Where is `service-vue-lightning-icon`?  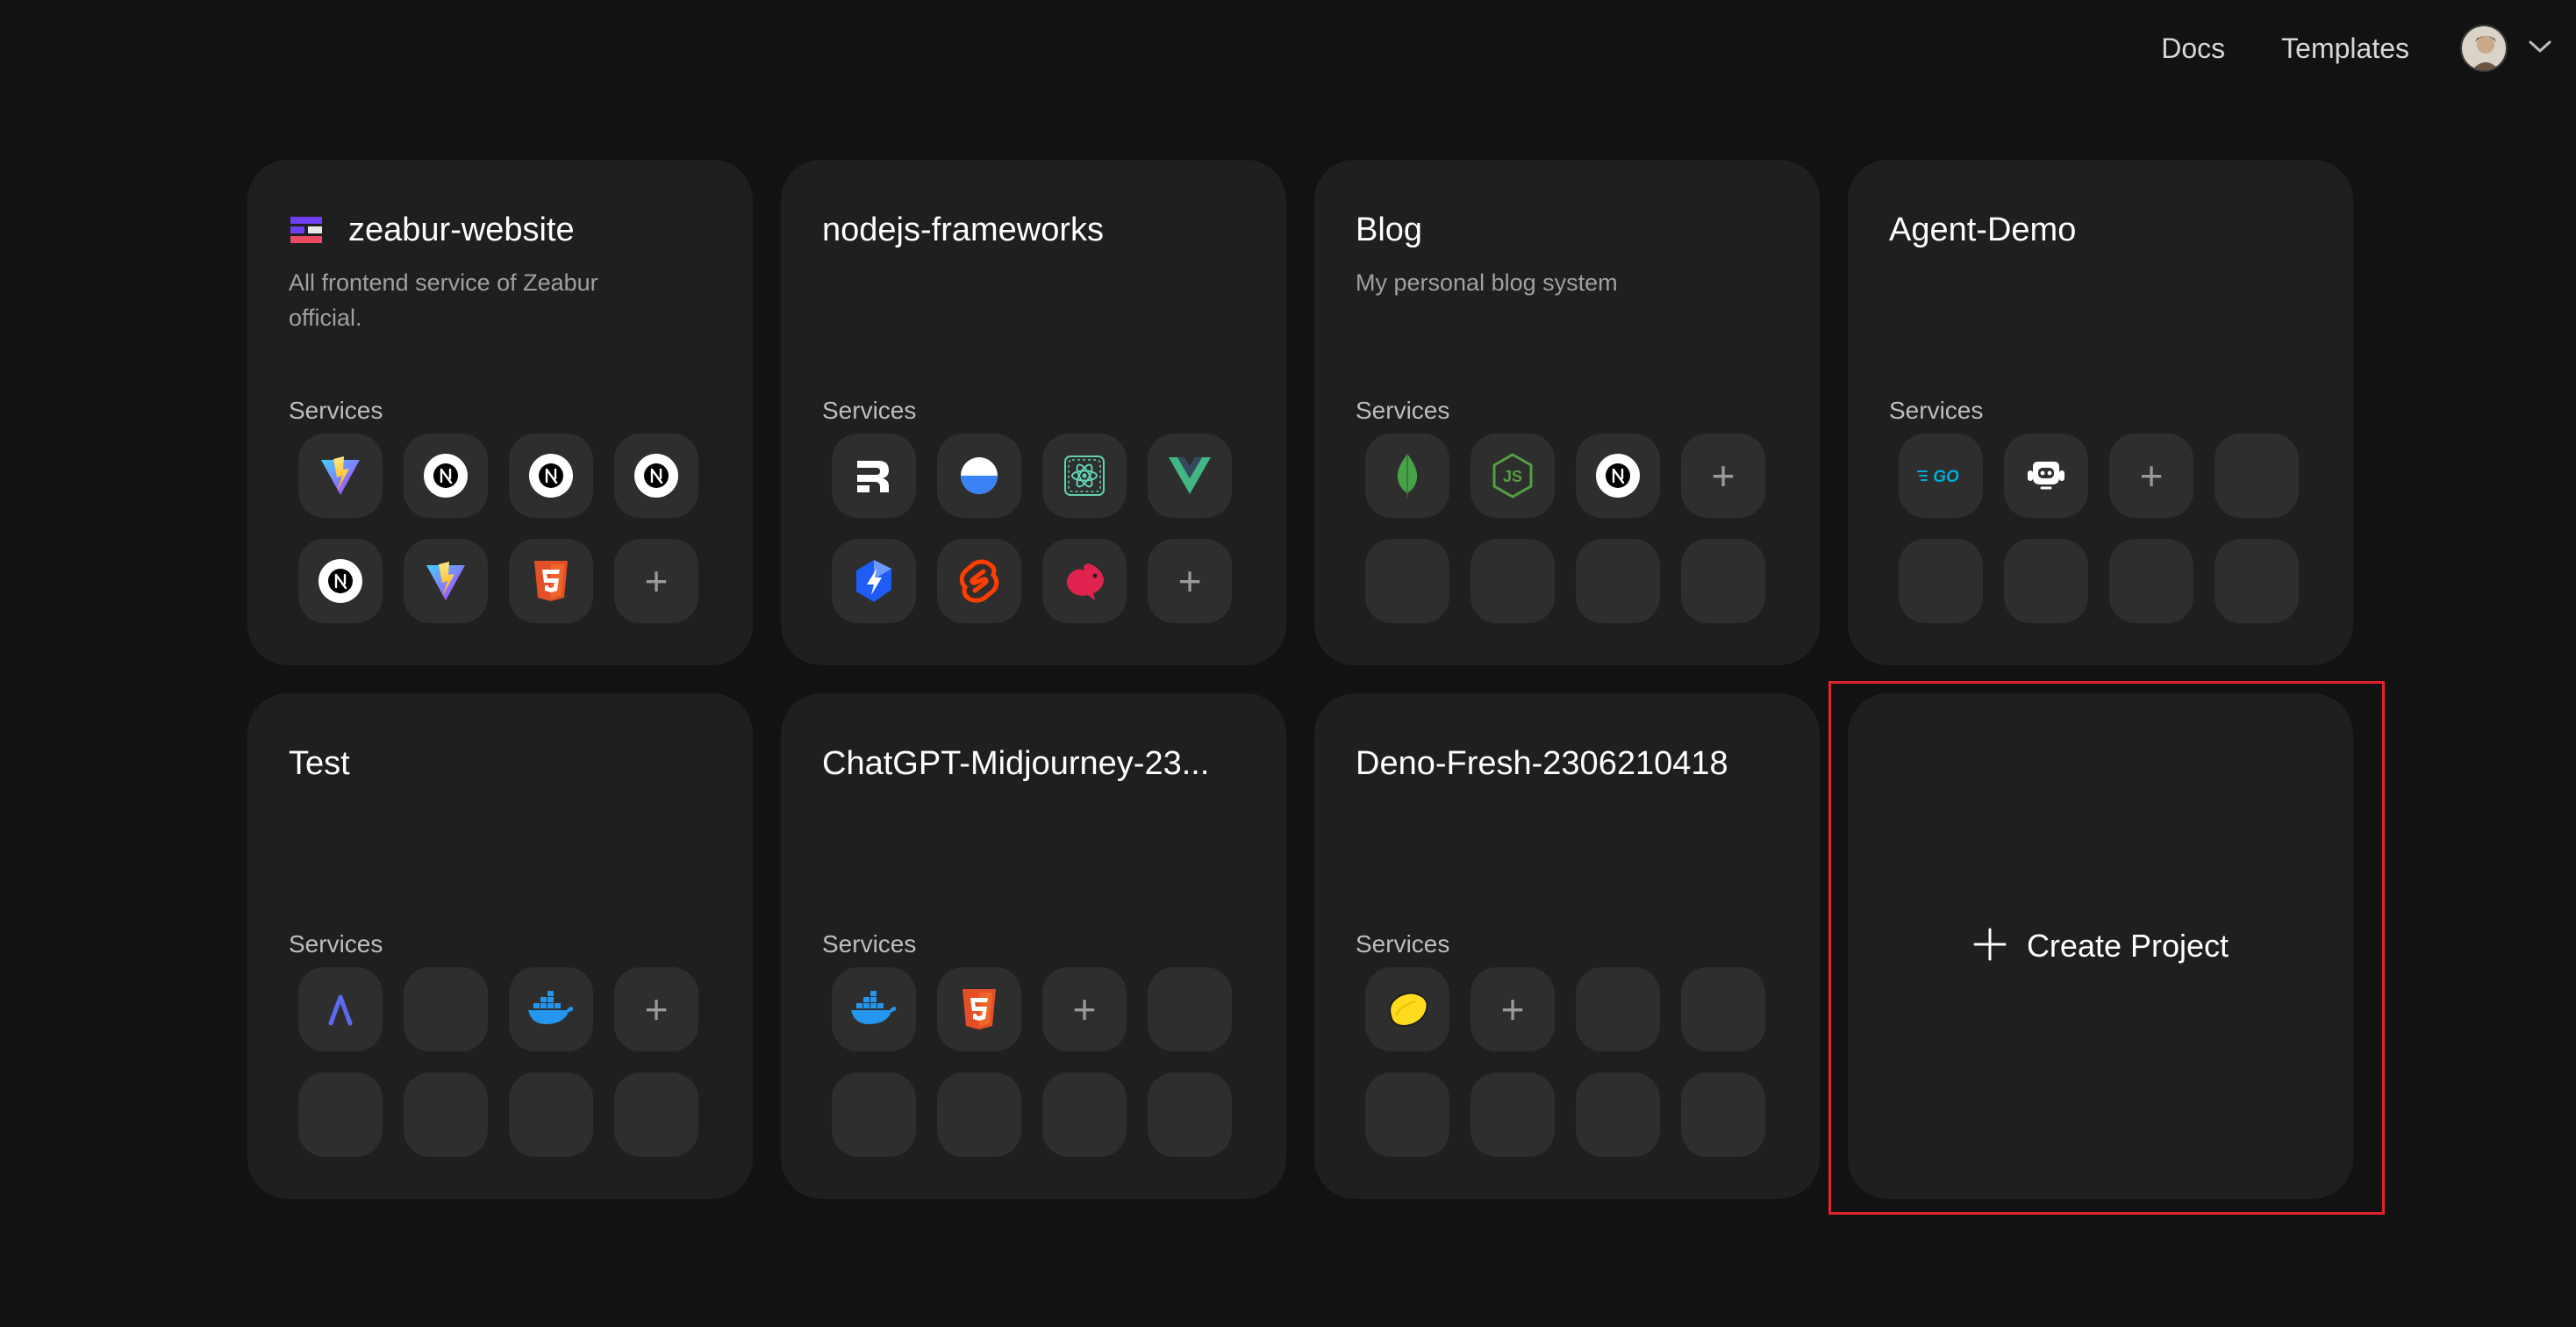 service-vue-lightning-icon is located at coordinates (874, 581).